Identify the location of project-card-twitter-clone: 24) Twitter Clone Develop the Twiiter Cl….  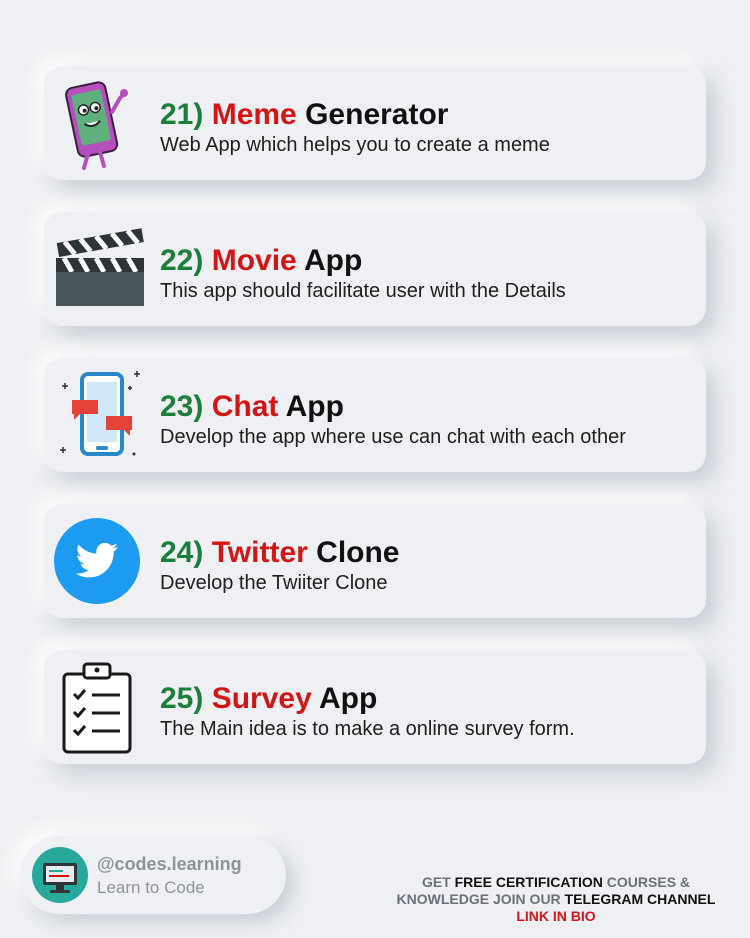
(375, 561).